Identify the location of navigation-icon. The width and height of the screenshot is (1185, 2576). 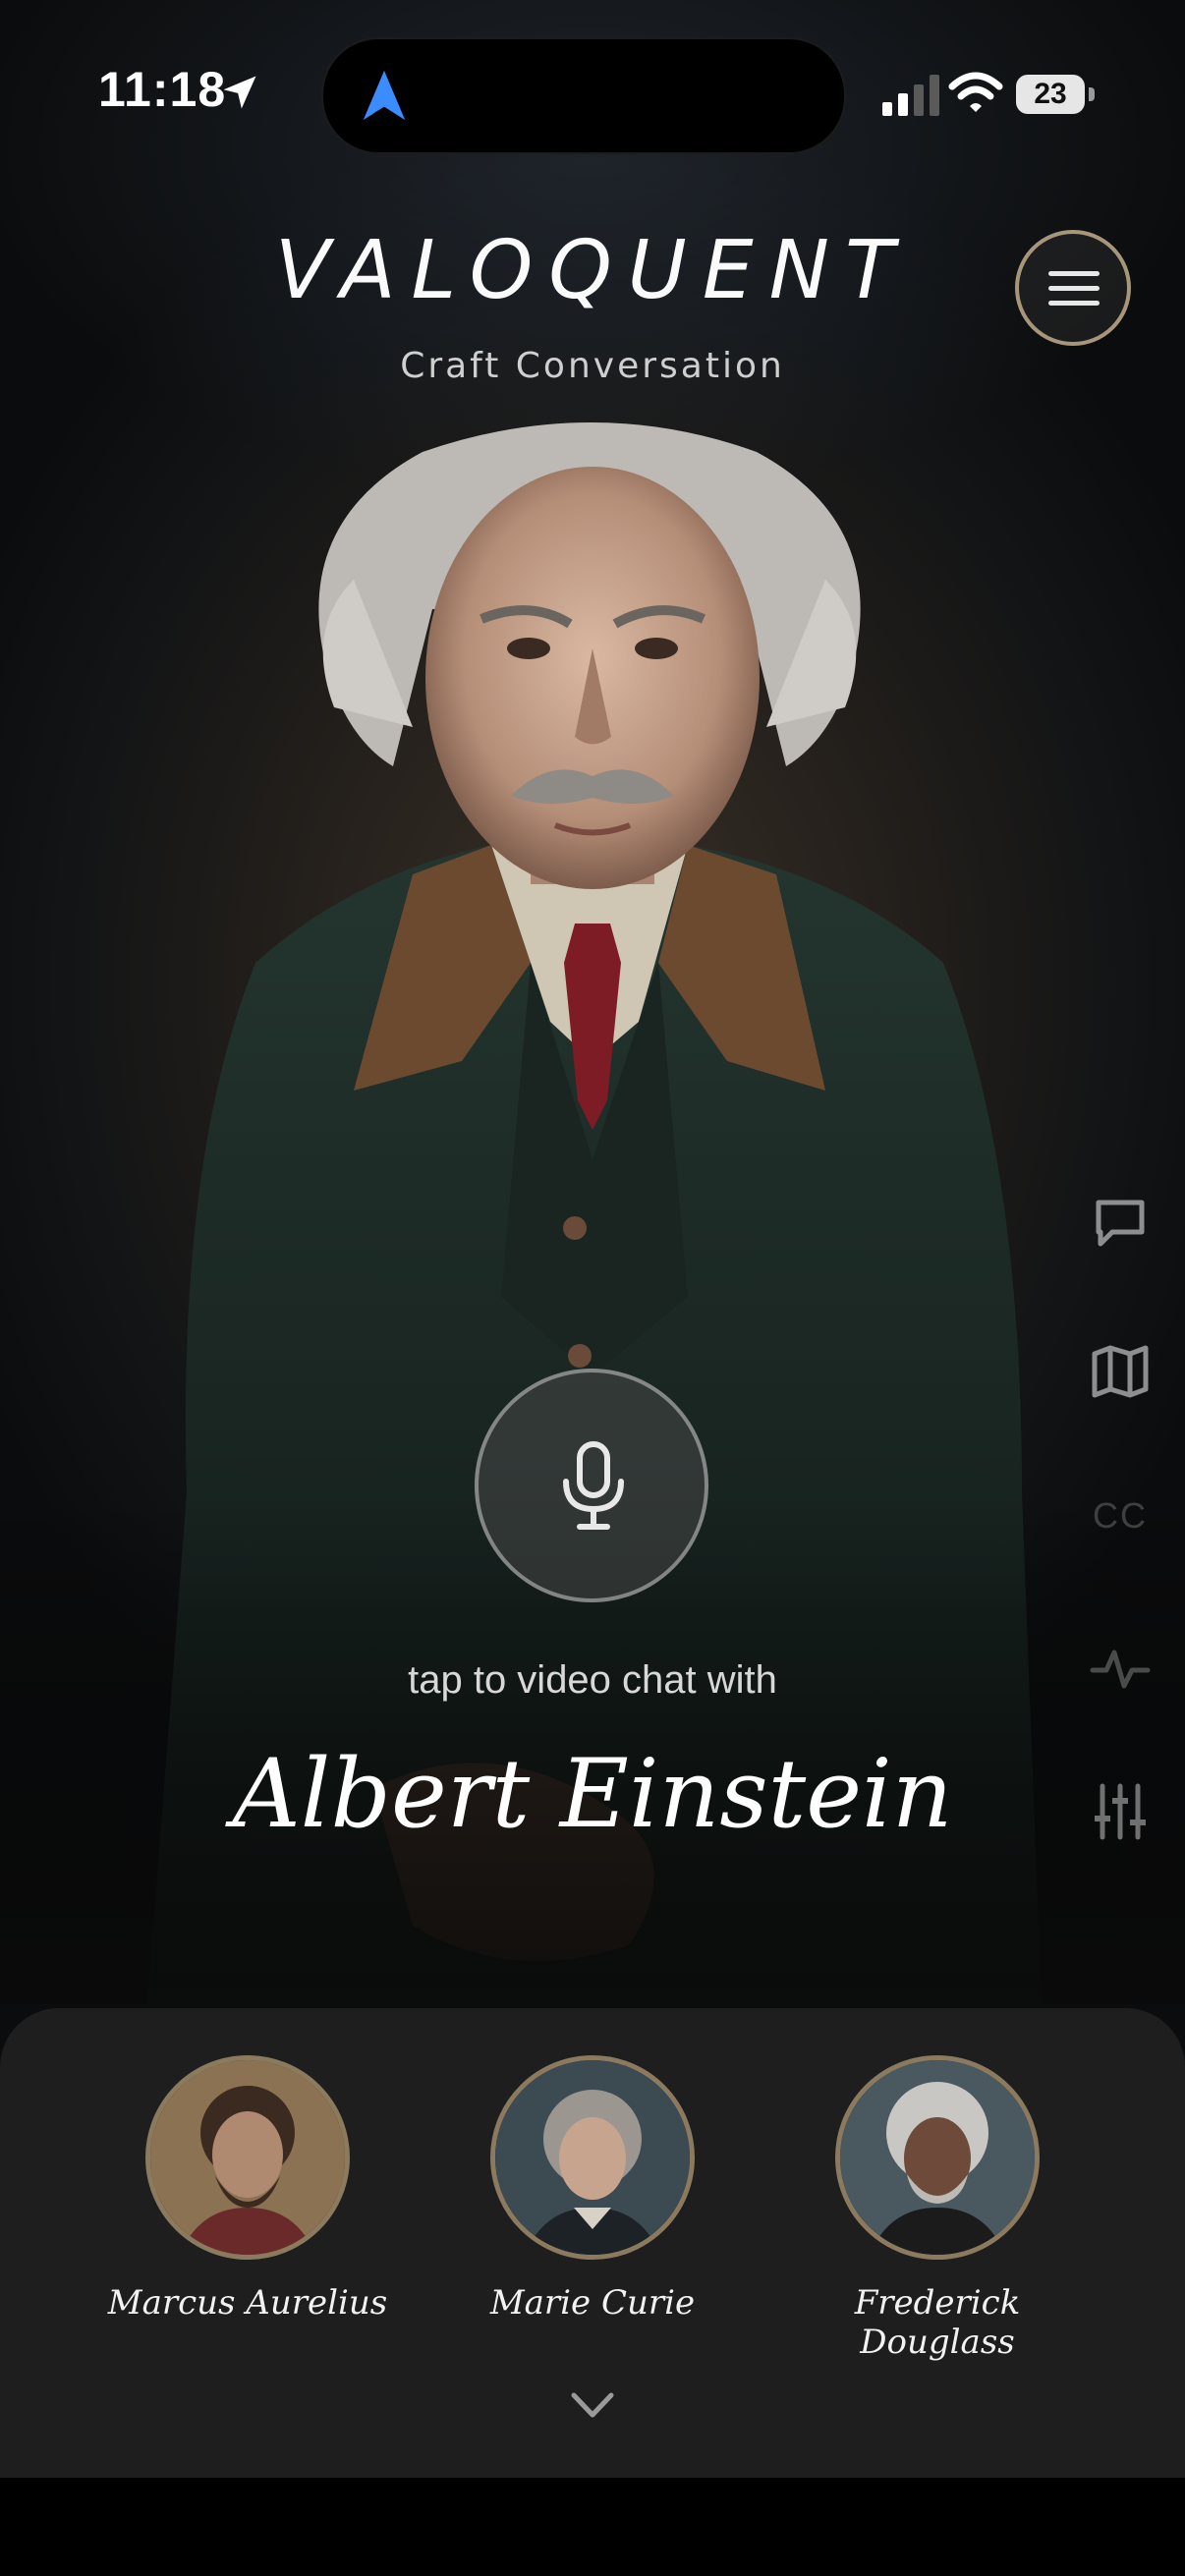
(384, 95).